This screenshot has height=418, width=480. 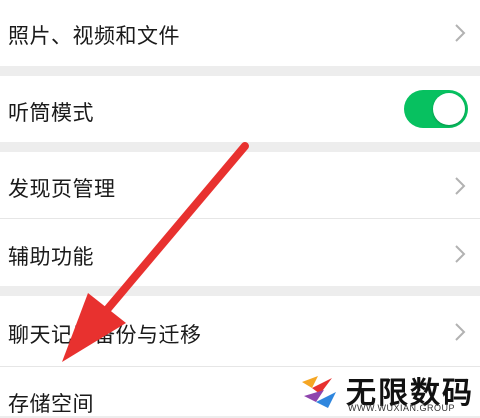 I want to click on settings-item-label: 照片、视频和文件, so click(x=94, y=36).